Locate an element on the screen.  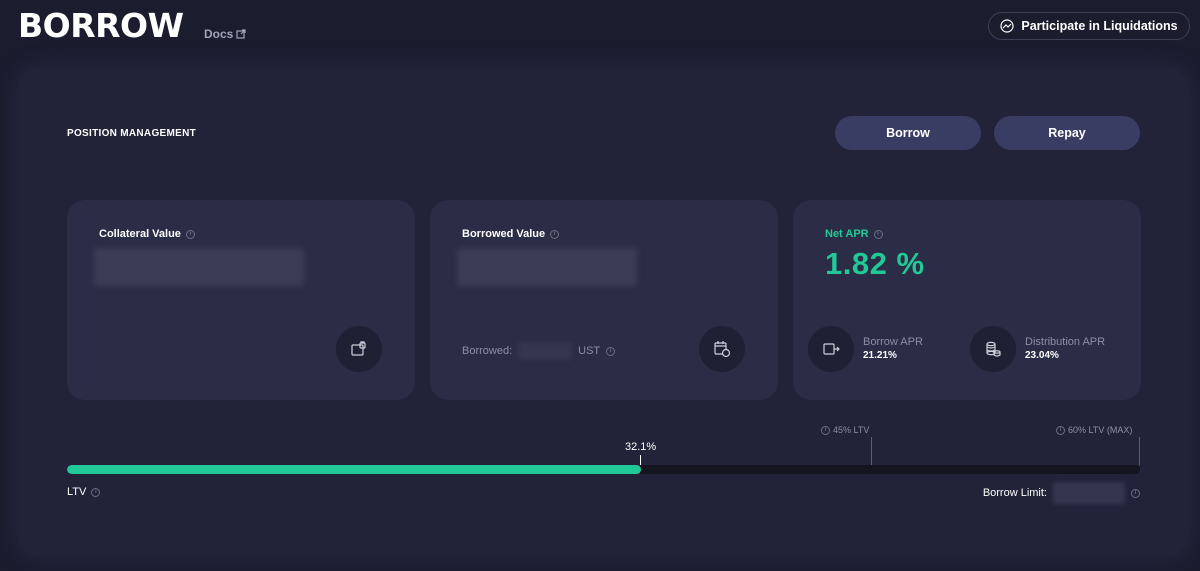
borrowed-action-button is located at coordinates (722, 349).